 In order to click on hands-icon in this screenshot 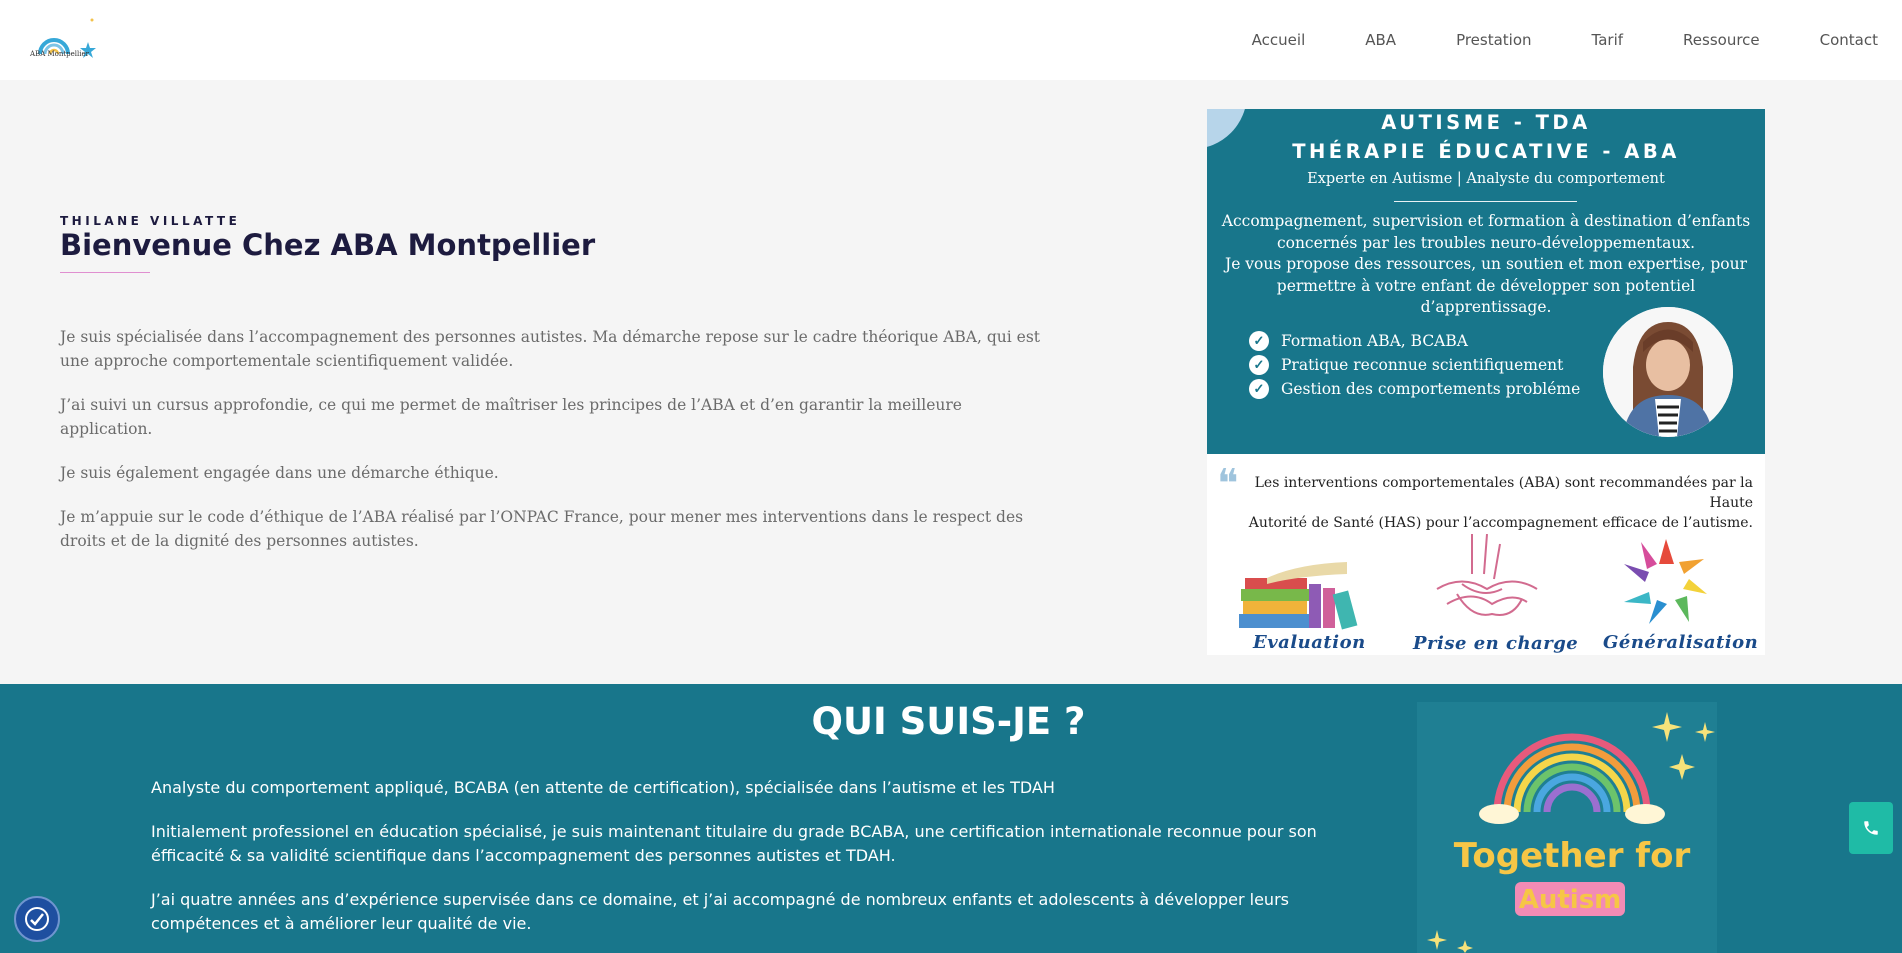, I will do `click(1487, 575)`.